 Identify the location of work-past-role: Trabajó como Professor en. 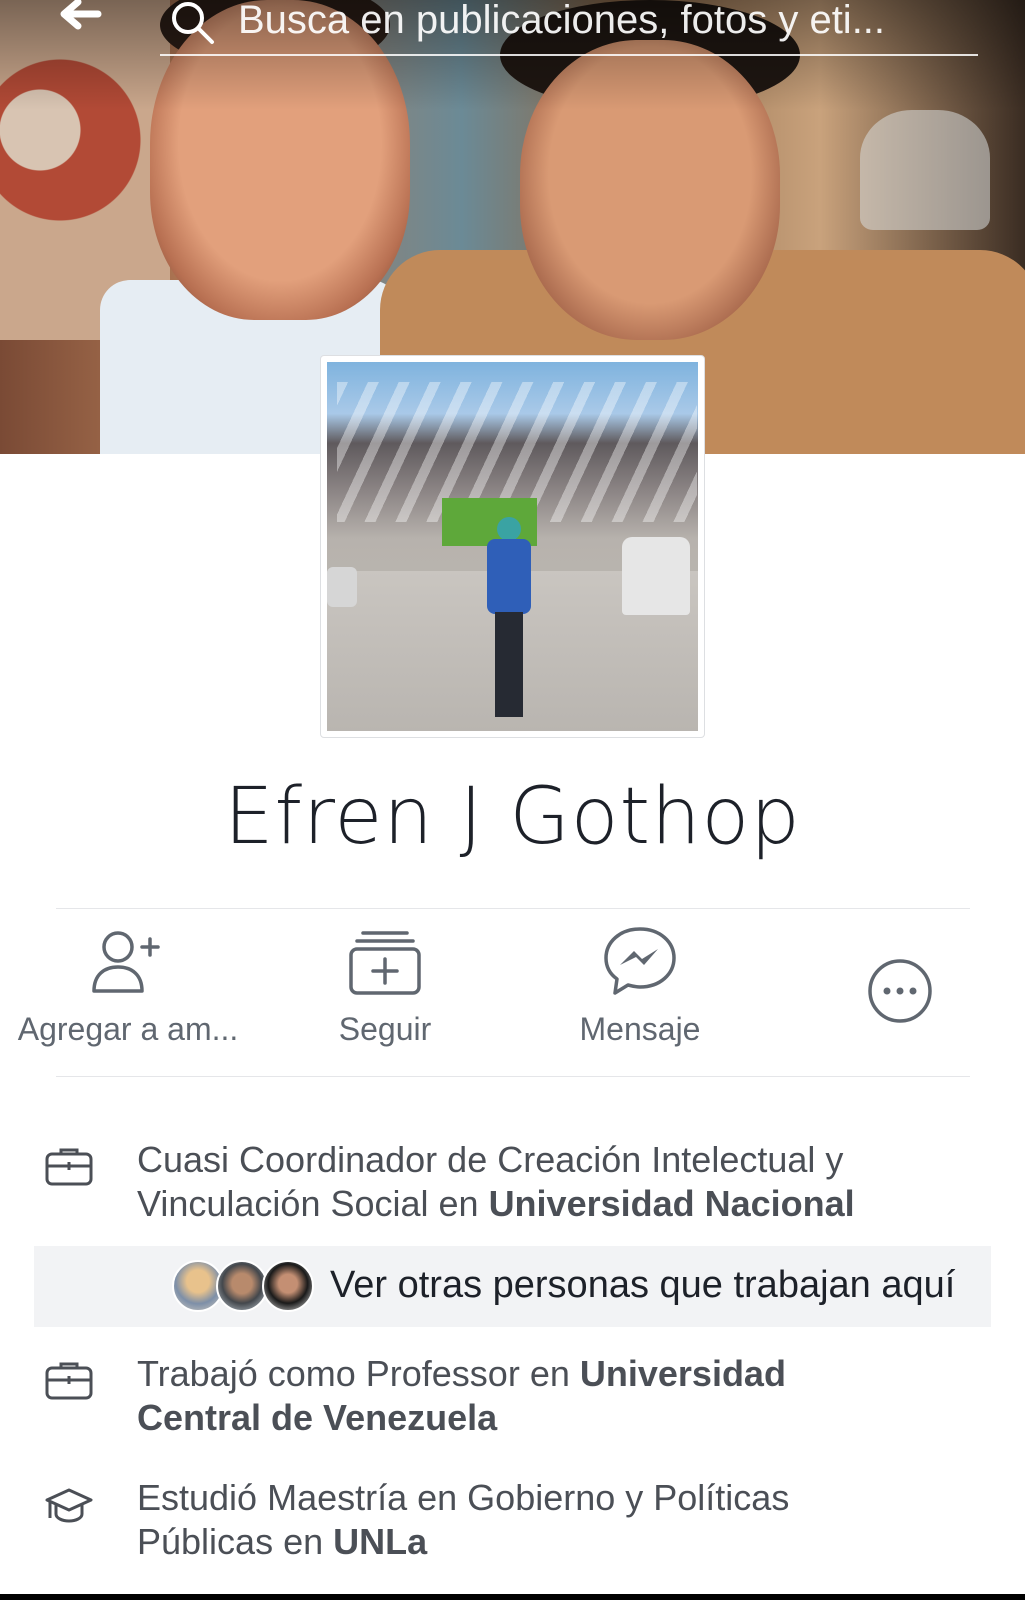
(358, 1373).